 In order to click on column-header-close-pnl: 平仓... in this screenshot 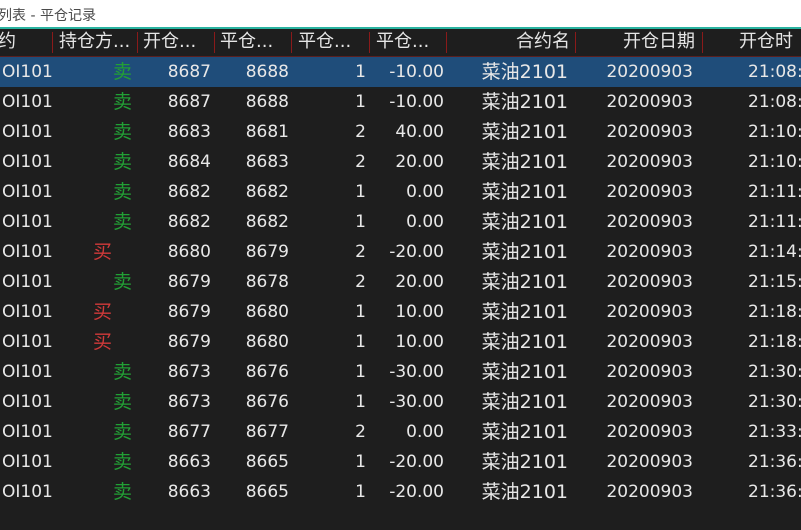, I will do `click(411, 42)`.